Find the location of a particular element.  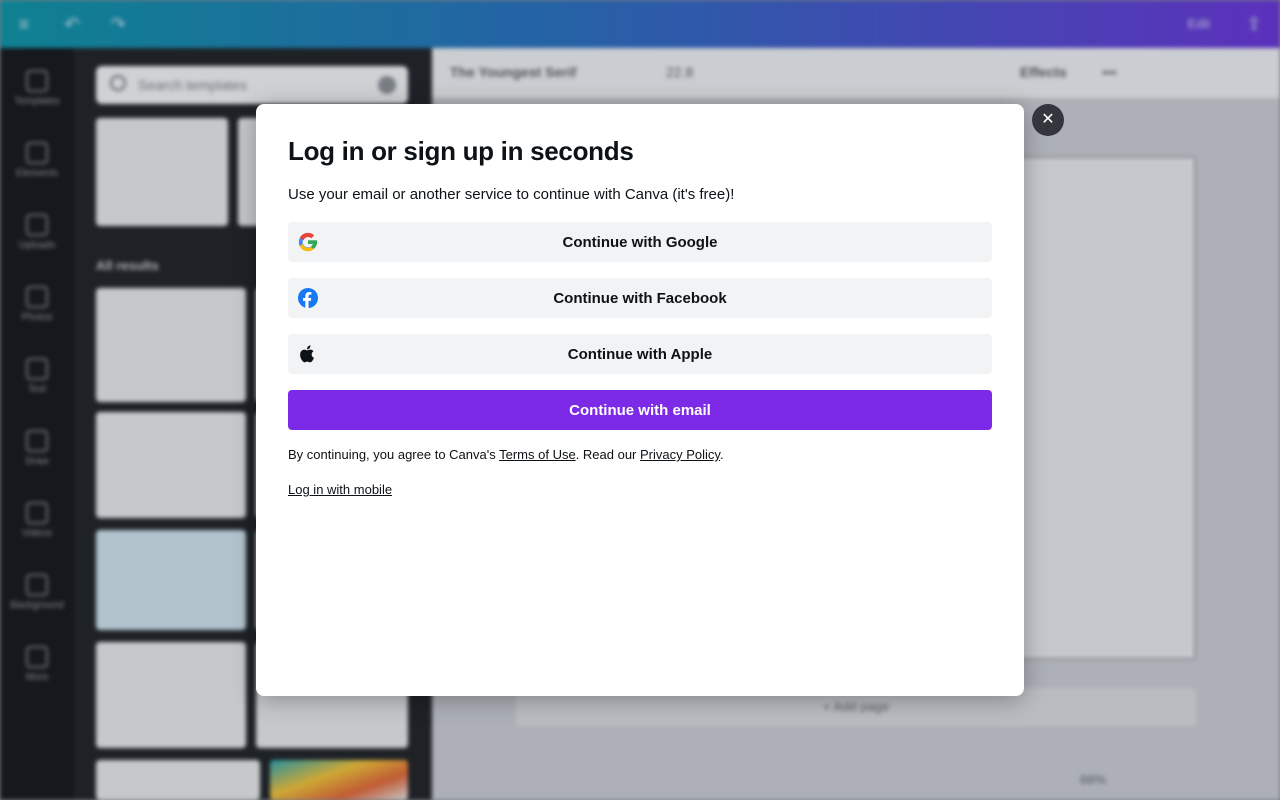

close-icon: ✕ is located at coordinates (1048, 119).